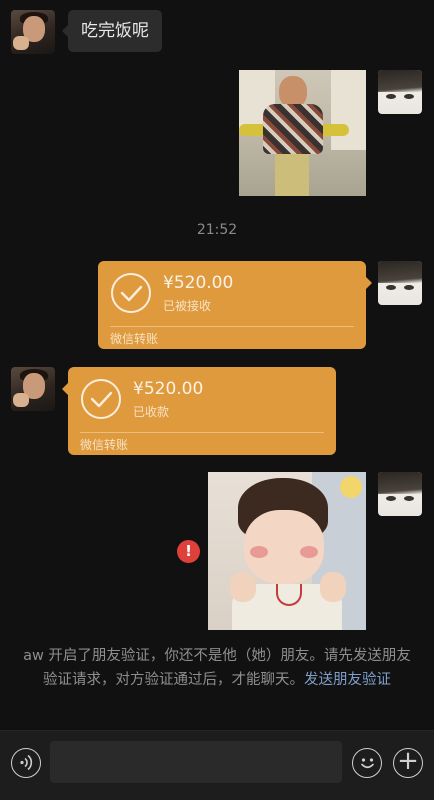 The width and height of the screenshot is (434, 800). What do you see at coordinates (235, 305) in the screenshot?
I see `transfer-card-outgoing: ¥520.00 已被接收 微信转账` at bounding box center [235, 305].